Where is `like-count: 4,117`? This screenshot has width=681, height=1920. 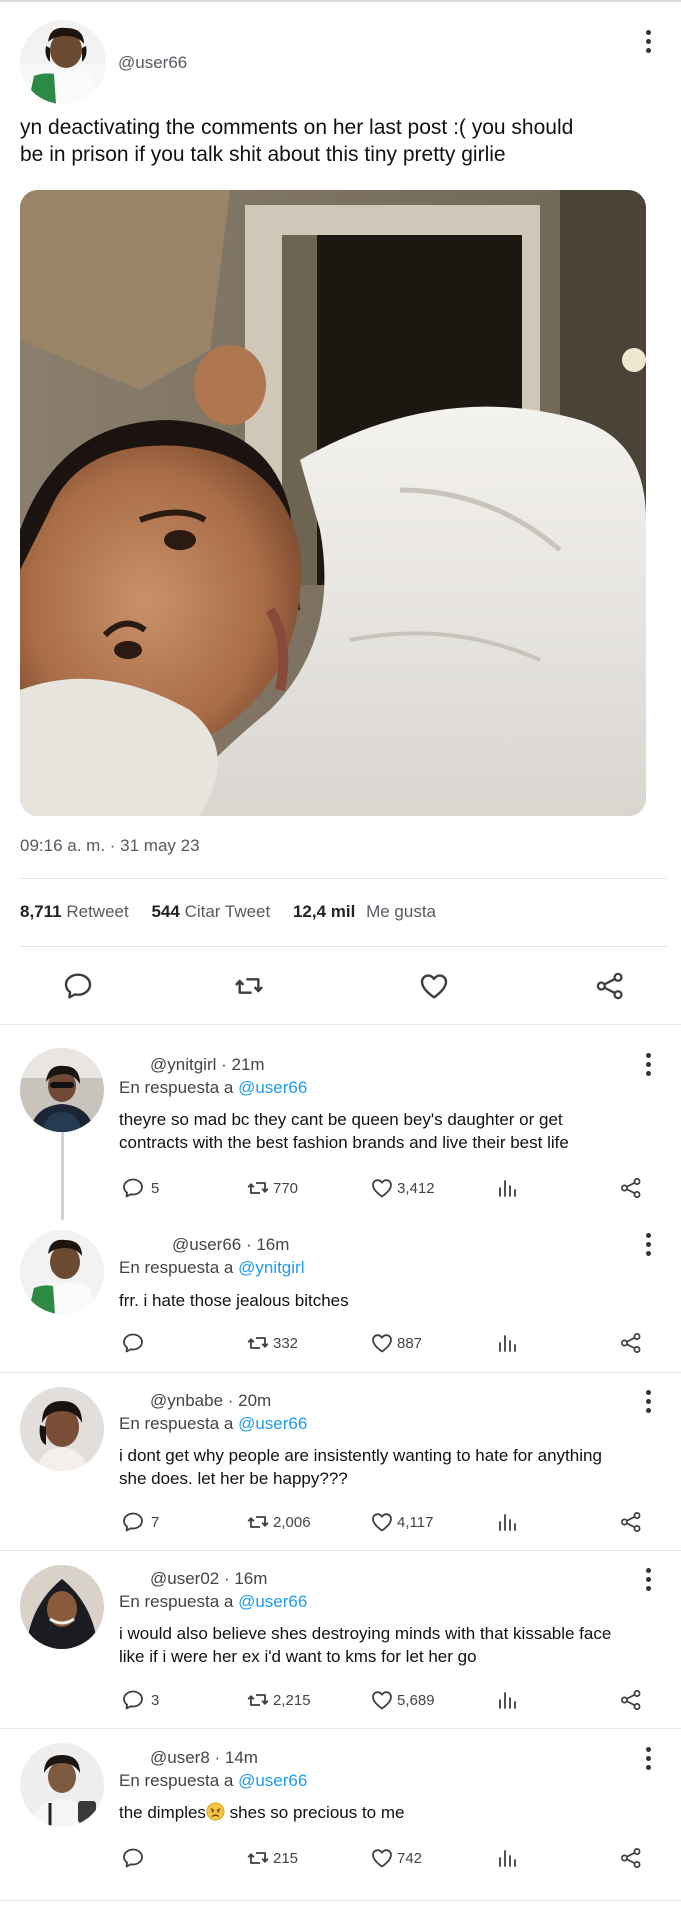 like-count: 4,117 is located at coordinates (415, 1522).